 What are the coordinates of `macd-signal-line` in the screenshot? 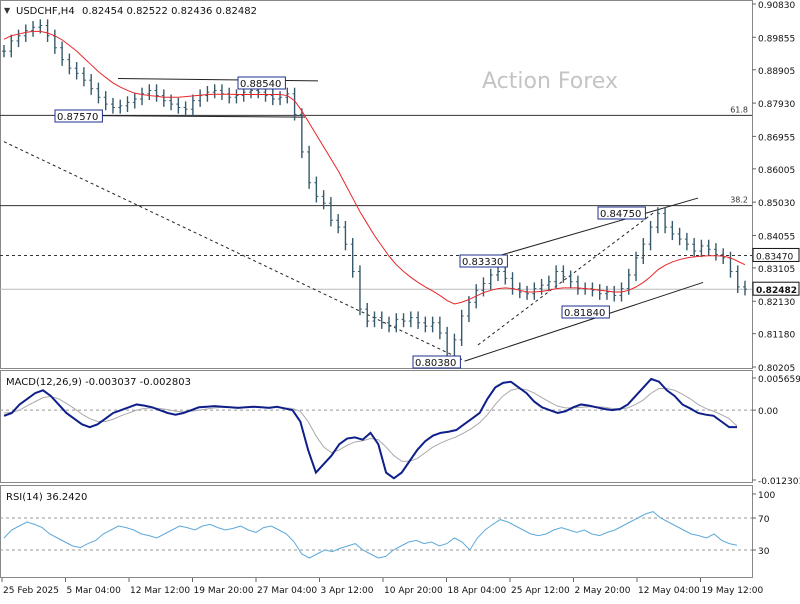 It's located at (370, 425).